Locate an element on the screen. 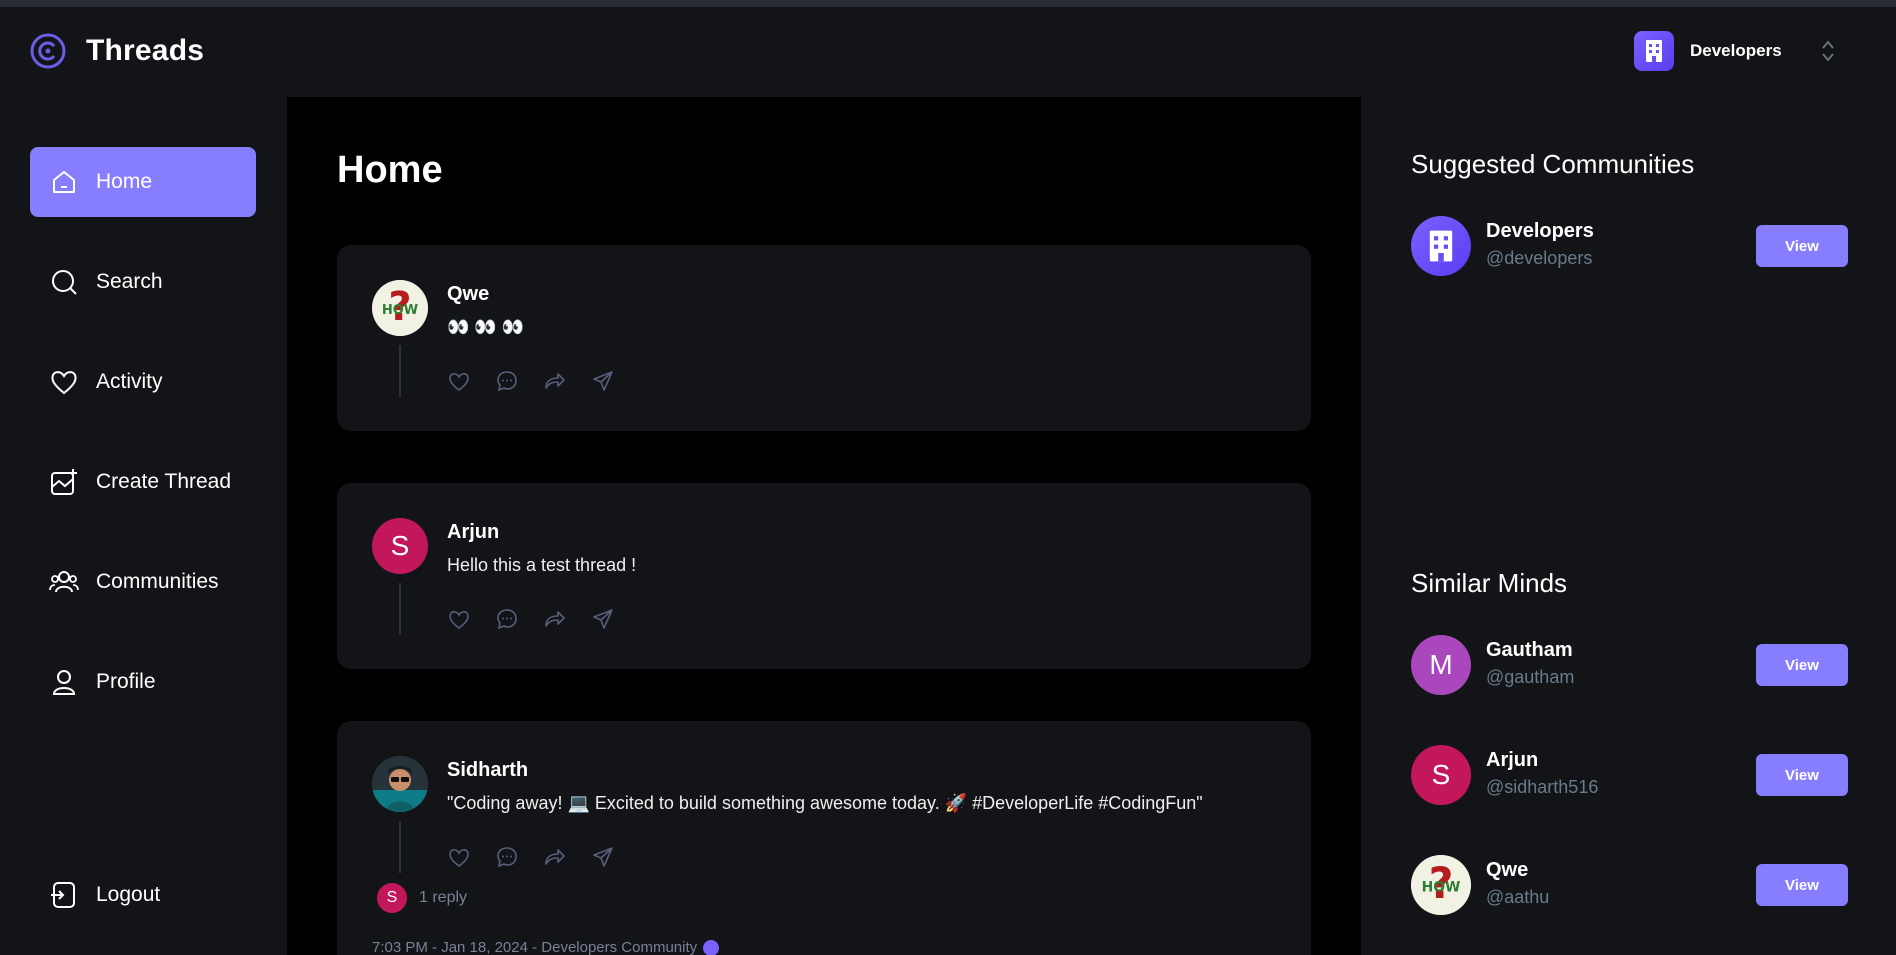  chevrons-up-down-icon is located at coordinates (1828, 51).